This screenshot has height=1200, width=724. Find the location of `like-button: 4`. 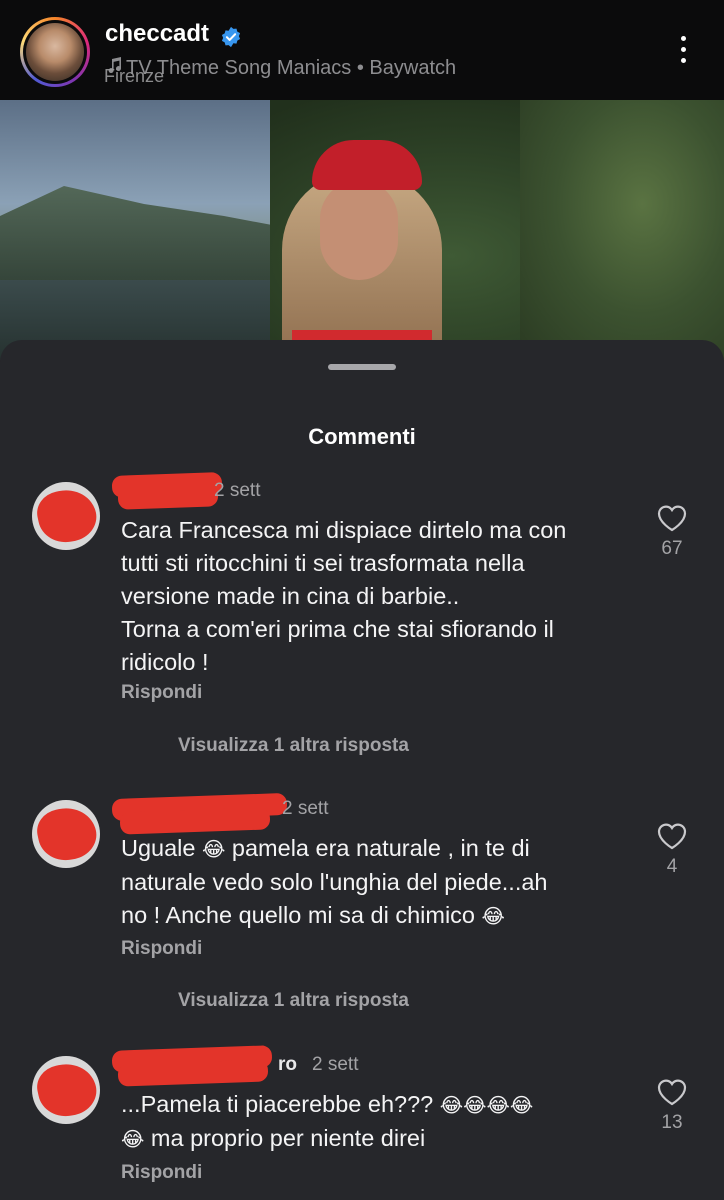

like-button: 4 is located at coordinates (672, 850).